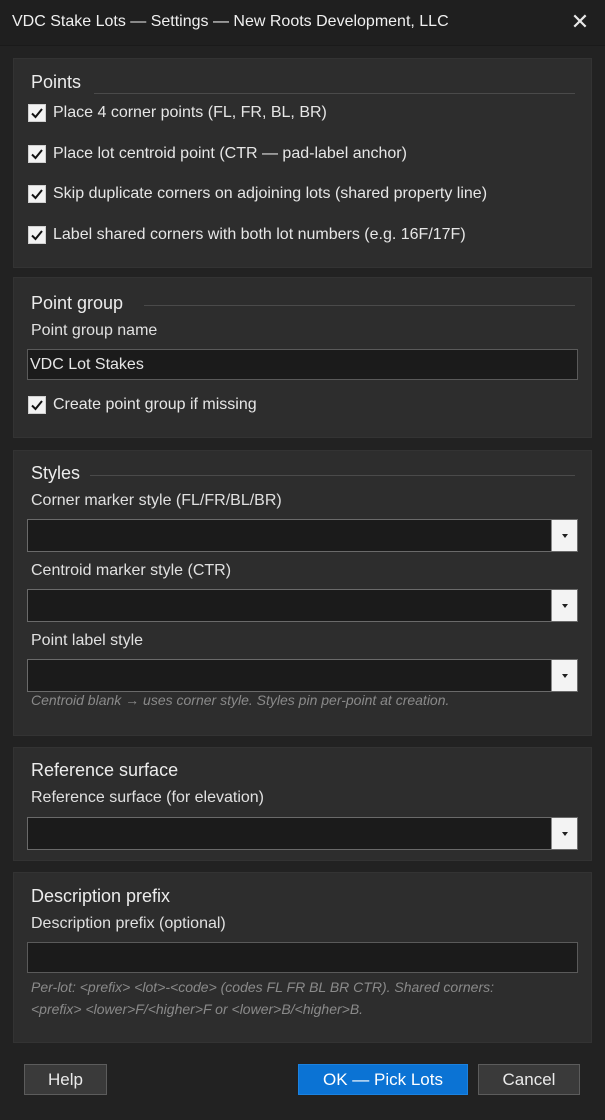  Describe the element at coordinates (155, 404) in the screenshot. I see `checkbox-label: Create point group if missing` at that location.